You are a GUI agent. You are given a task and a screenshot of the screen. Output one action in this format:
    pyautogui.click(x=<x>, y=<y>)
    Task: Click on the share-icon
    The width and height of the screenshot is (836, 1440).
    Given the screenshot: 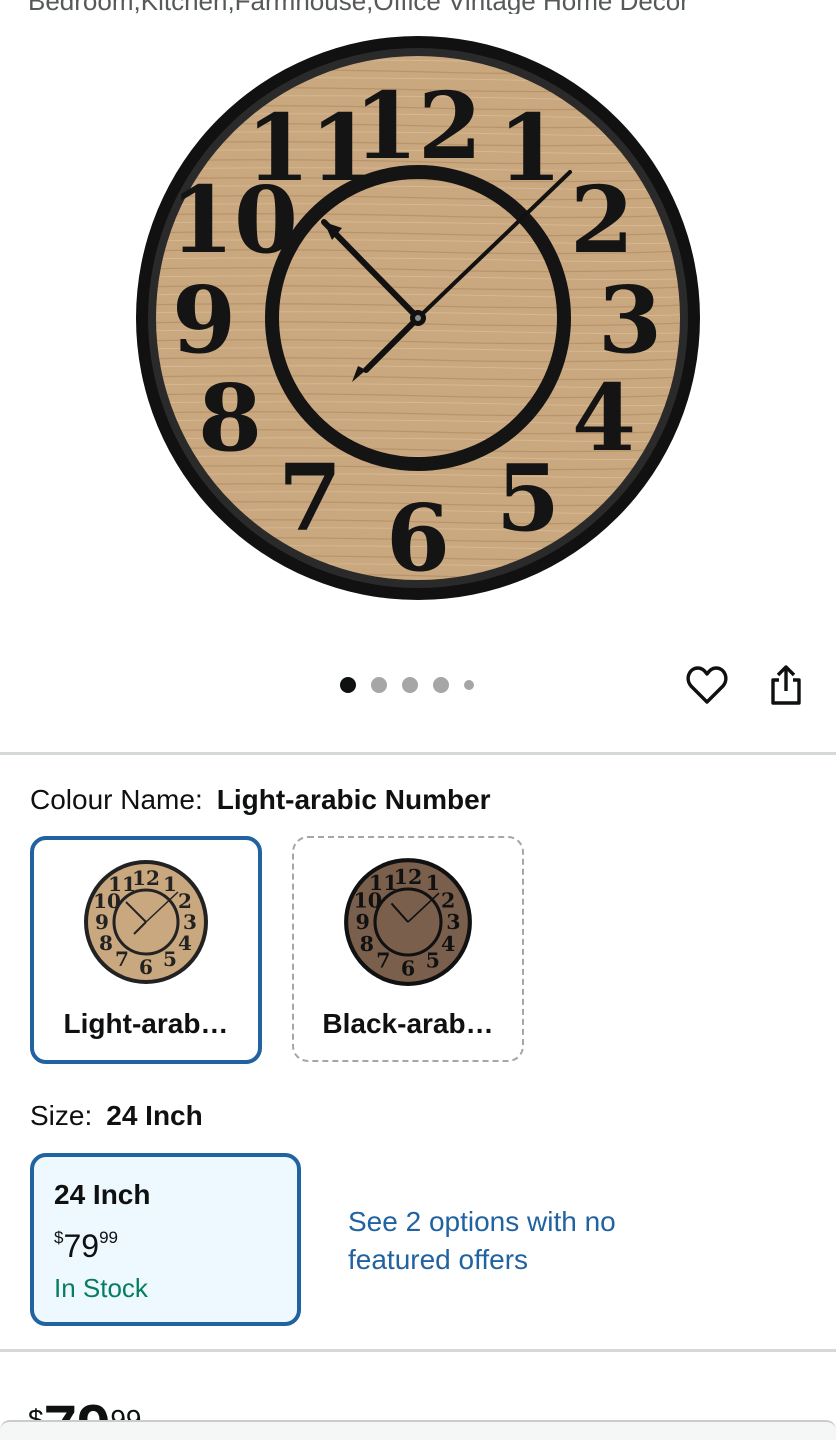 What is the action you would take?
    pyautogui.click(x=786, y=685)
    